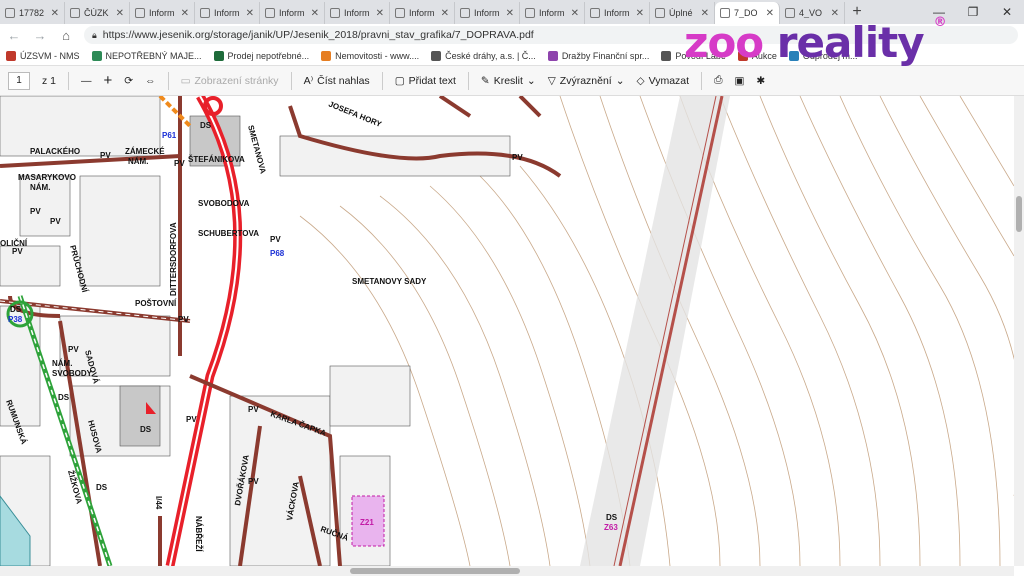 The height and width of the screenshot is (576, 1024). Describe the element at coordinates (86, 81) in the screenshot. I see `zoom-out-button: —` at that location.